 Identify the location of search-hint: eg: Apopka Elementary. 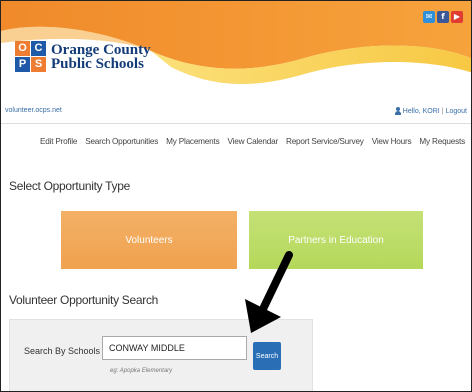
(141, 371).